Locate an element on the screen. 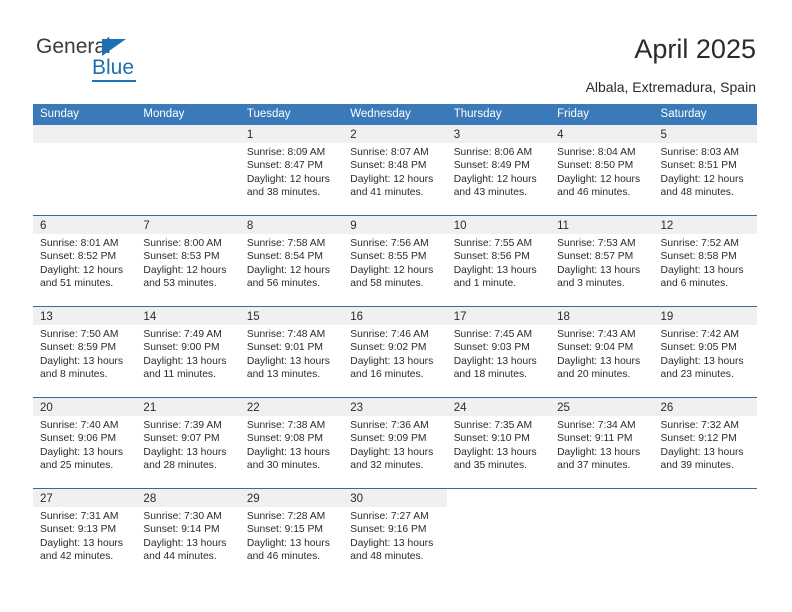 The width and height of the screenshot is (792, 612). day-number: 18 is located at coordinates (563, 317).